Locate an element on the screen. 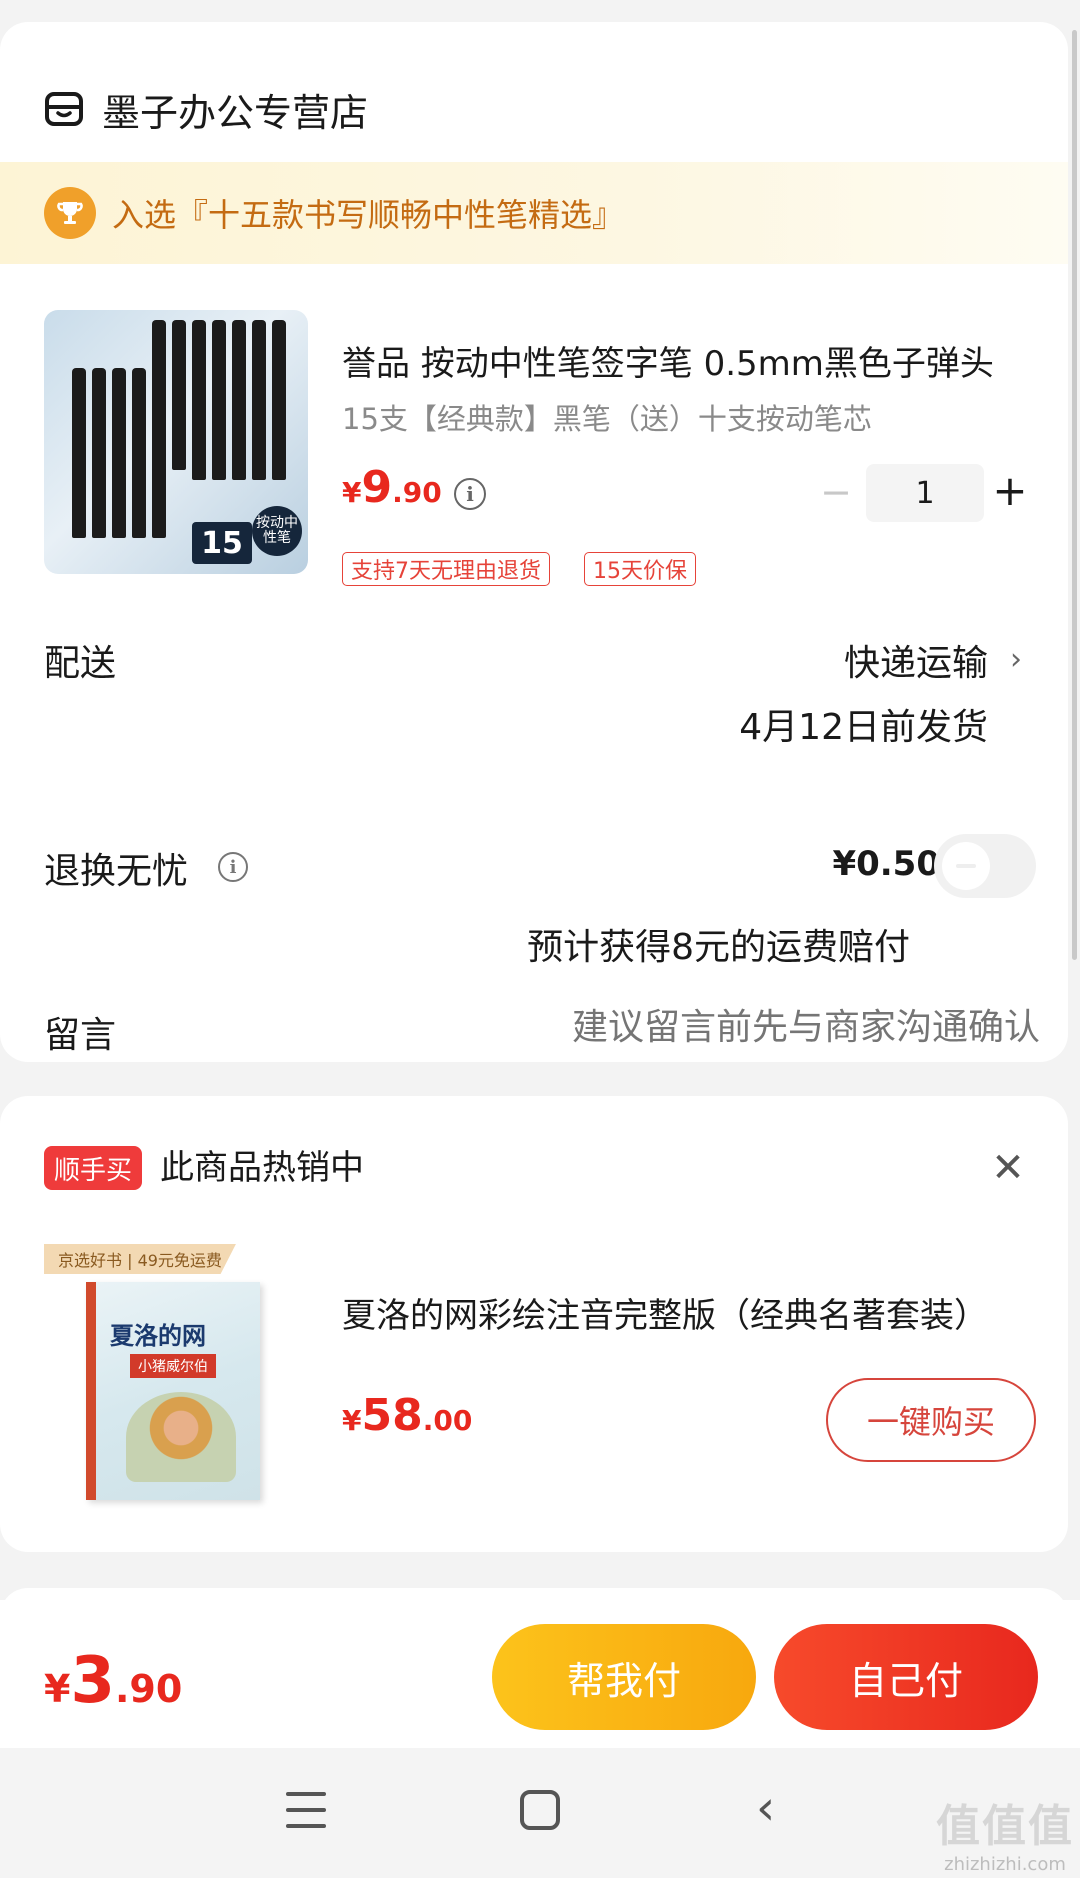 This screenshot has height=1878, width=1080. help-pay-button: 帮我付 is located at coordinates (624, 1677).